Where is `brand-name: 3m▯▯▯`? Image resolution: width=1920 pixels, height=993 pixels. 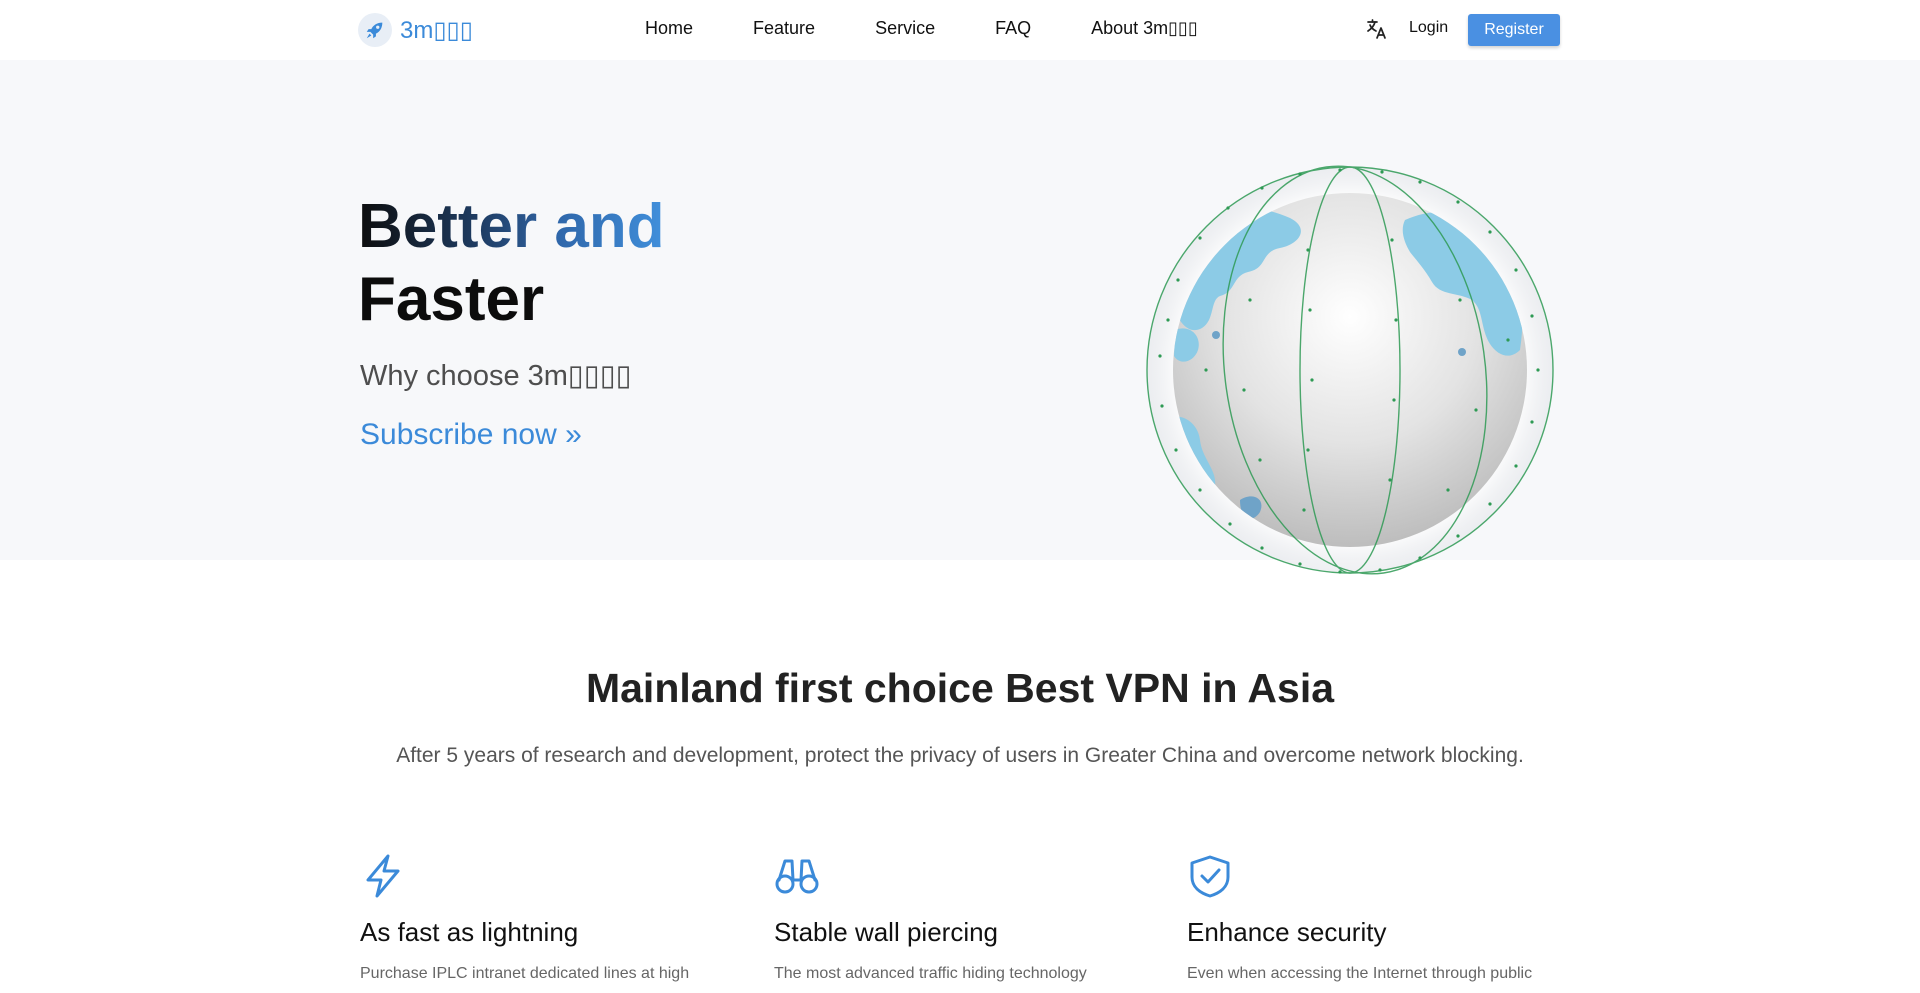 brand-name: 3m▯▯▯ is located at coordinates (436, 30).